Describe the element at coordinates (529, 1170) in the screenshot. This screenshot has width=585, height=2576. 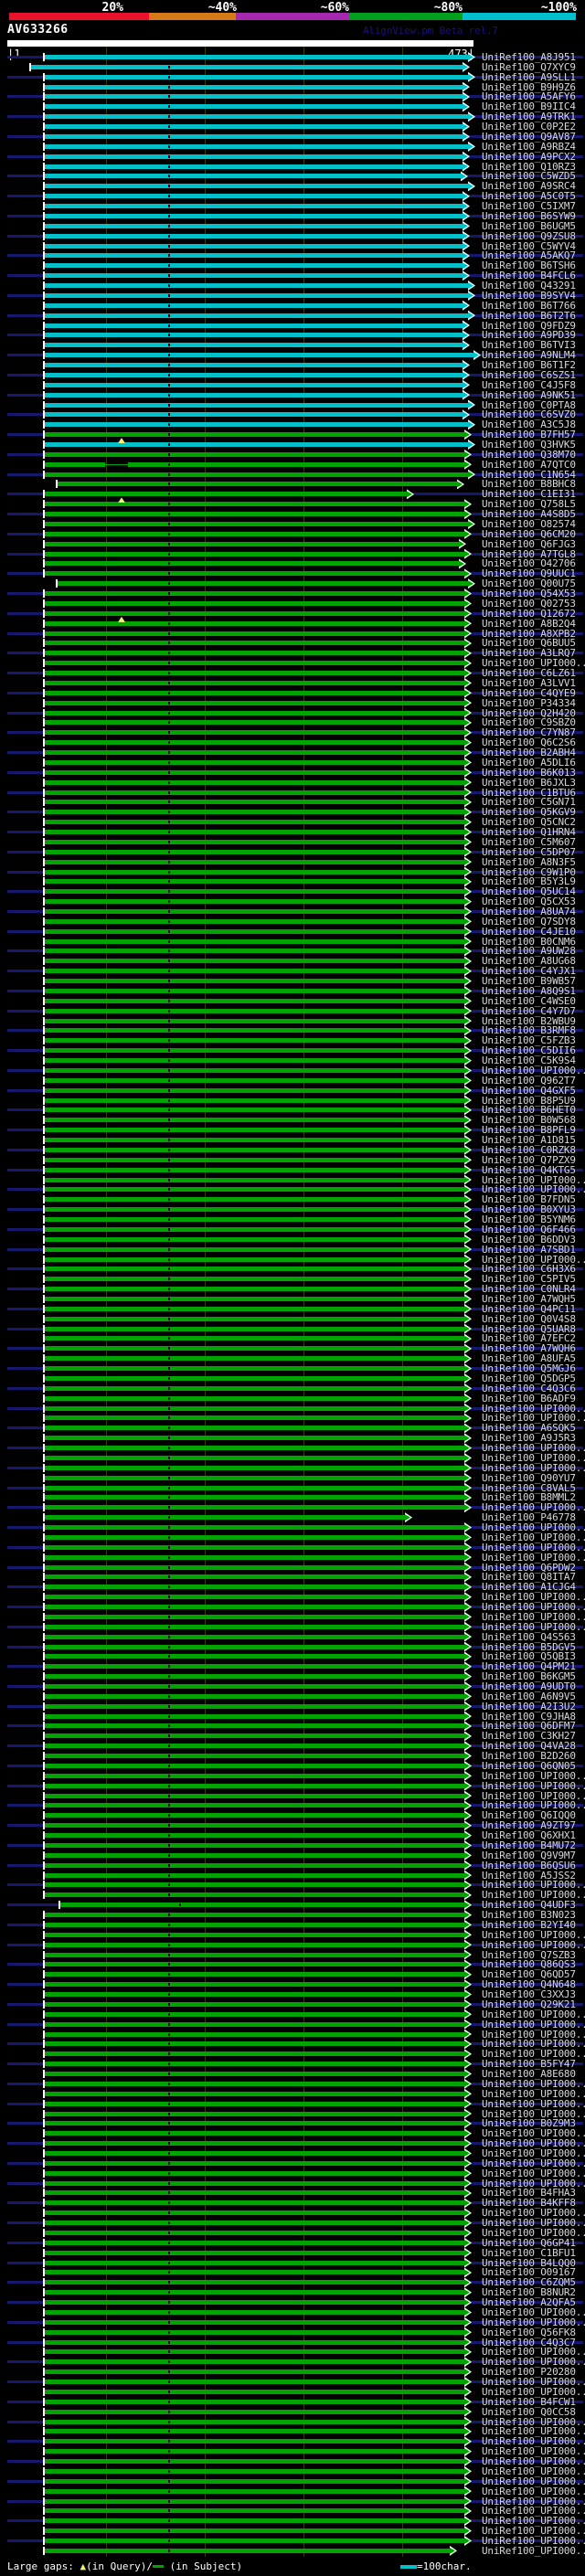
I see `hit-label: UniRef100_Q4KTG5` at that location.